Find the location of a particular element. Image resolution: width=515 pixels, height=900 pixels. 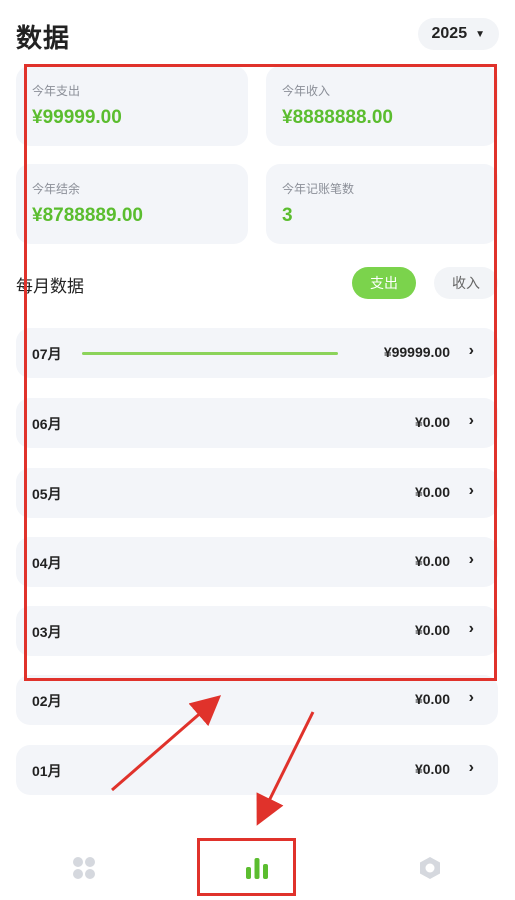

annotation-arrows is located at coordinates (213, 760).